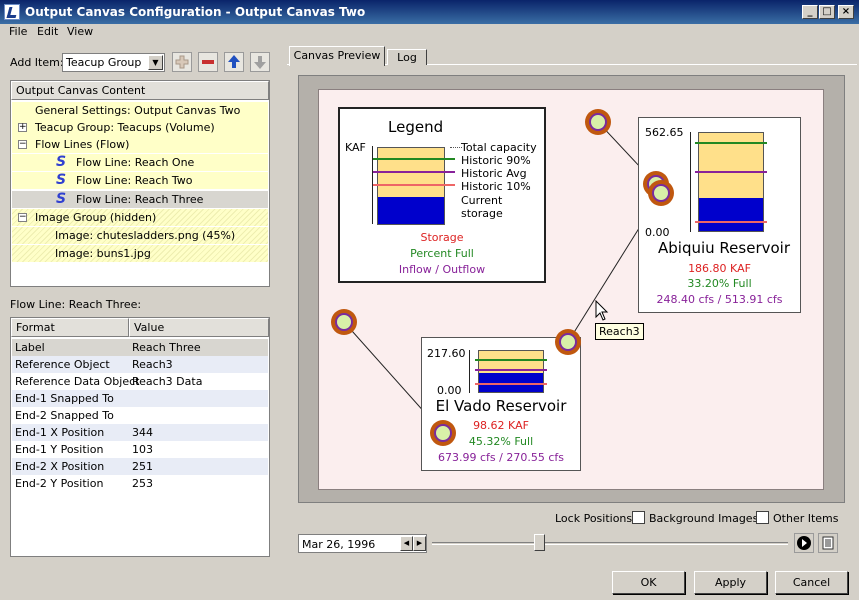 The image size is (859, 600). I want to click on mouse-cursor-icon, so click(602, 310).